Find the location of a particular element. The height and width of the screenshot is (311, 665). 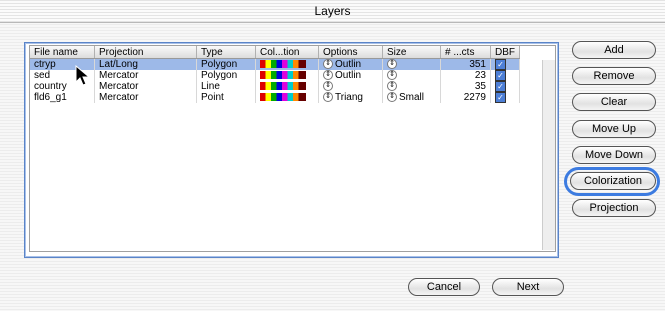

cell-object-count: 23 is located at coordinates (465, 75).